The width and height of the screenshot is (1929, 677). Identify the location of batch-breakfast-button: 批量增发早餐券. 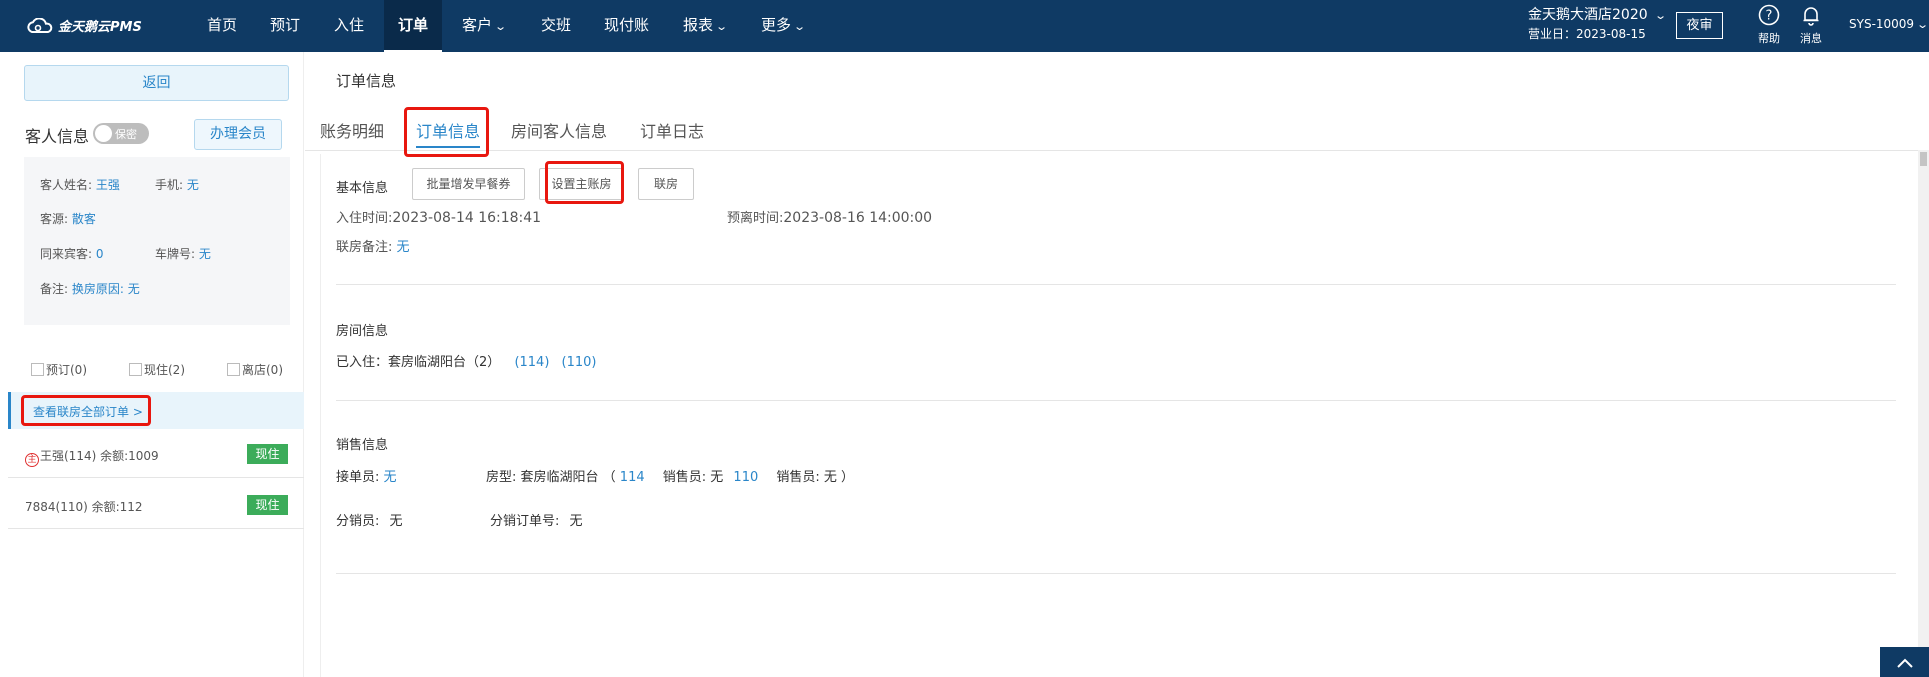
(468, 184).